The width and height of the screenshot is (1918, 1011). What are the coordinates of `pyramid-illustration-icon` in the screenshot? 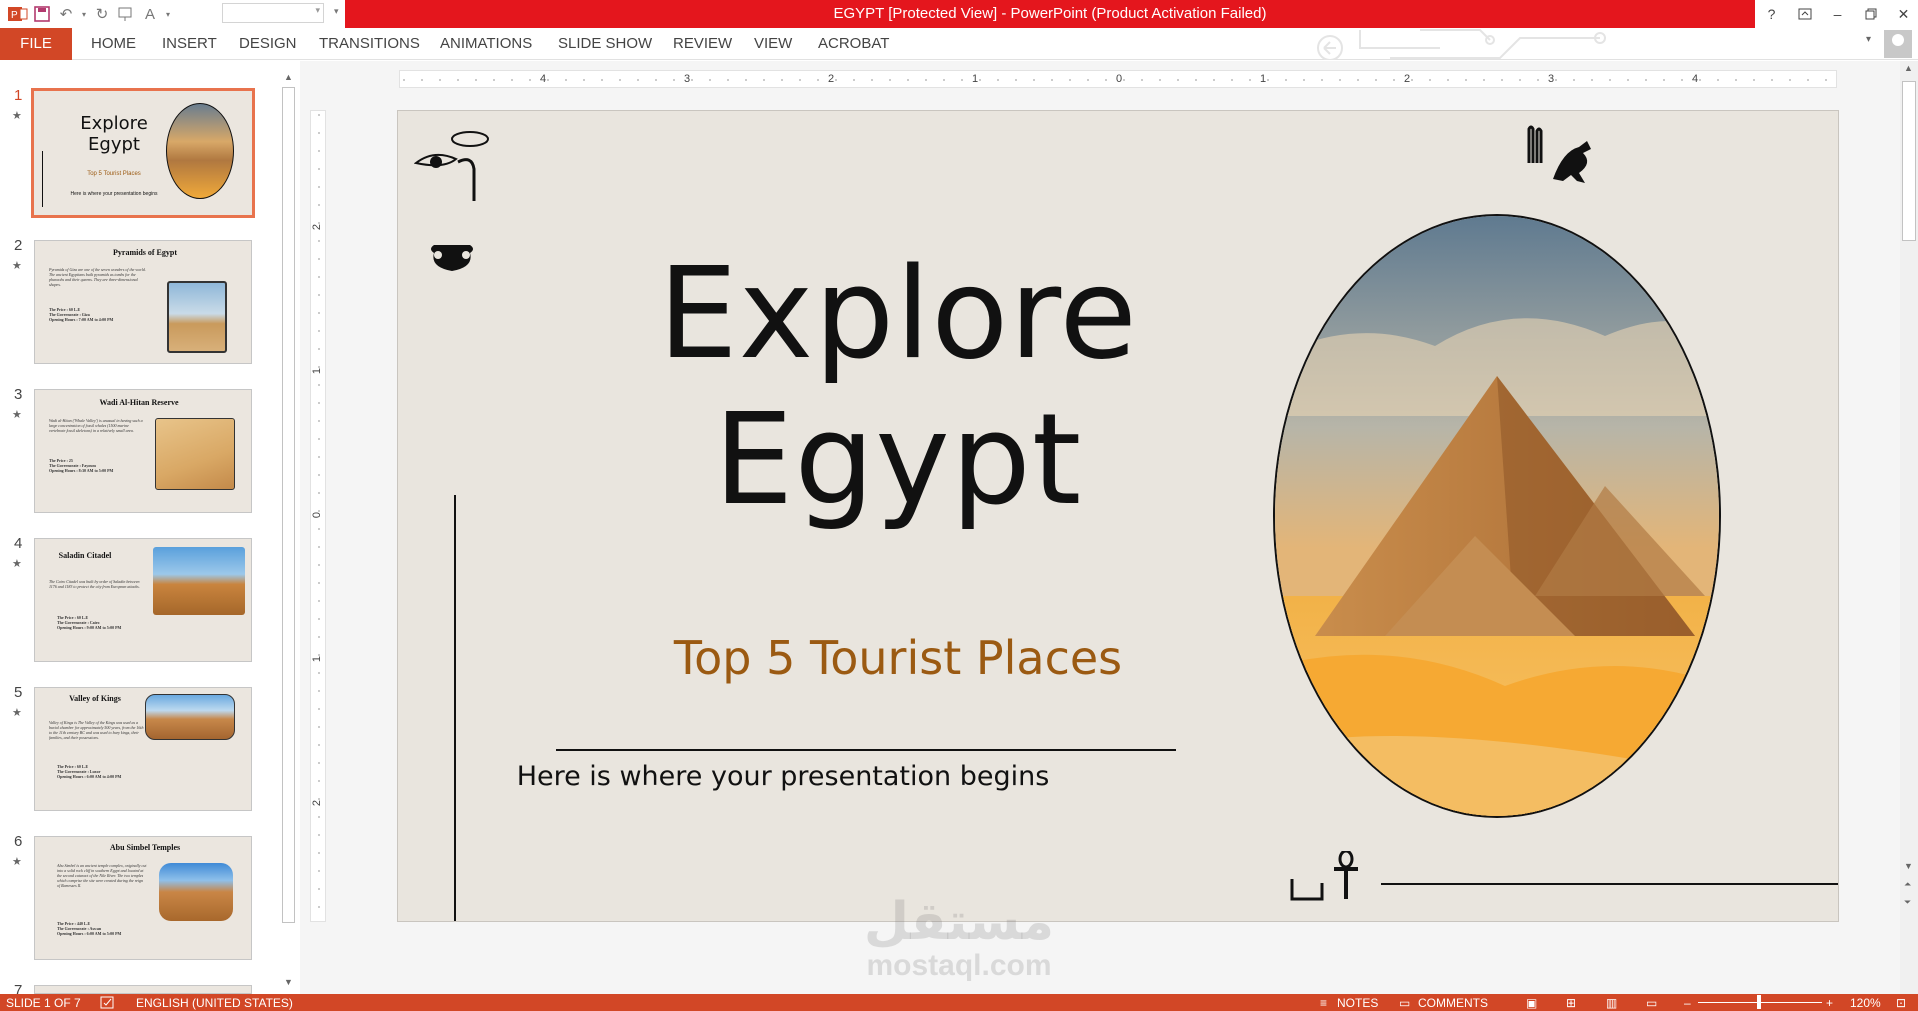 It's located at (1497, 516).